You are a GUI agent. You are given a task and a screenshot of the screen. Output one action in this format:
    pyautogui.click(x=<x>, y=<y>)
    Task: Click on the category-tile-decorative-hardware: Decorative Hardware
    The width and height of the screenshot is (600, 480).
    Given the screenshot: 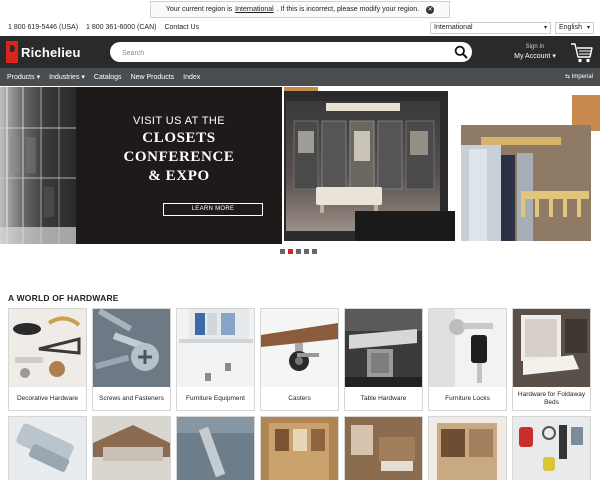 What is the action you would take?
    pyautogui.click(x=47, y=359)
    